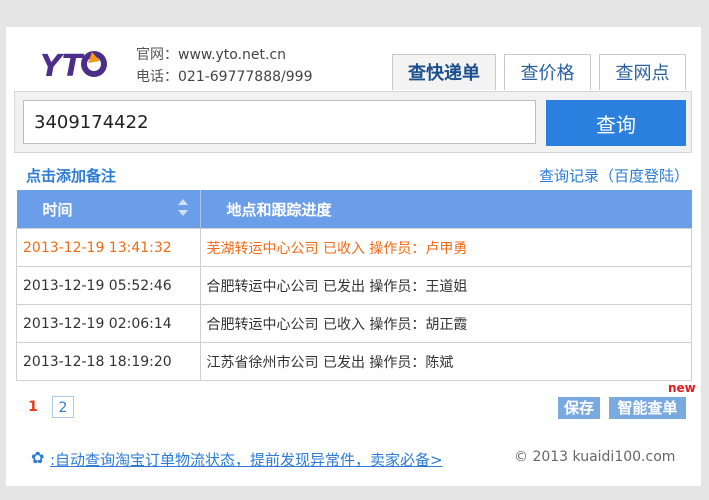 The height and width of the screenshot is (500, 709). I want to click on col-time: 时间, so click(108, 209).